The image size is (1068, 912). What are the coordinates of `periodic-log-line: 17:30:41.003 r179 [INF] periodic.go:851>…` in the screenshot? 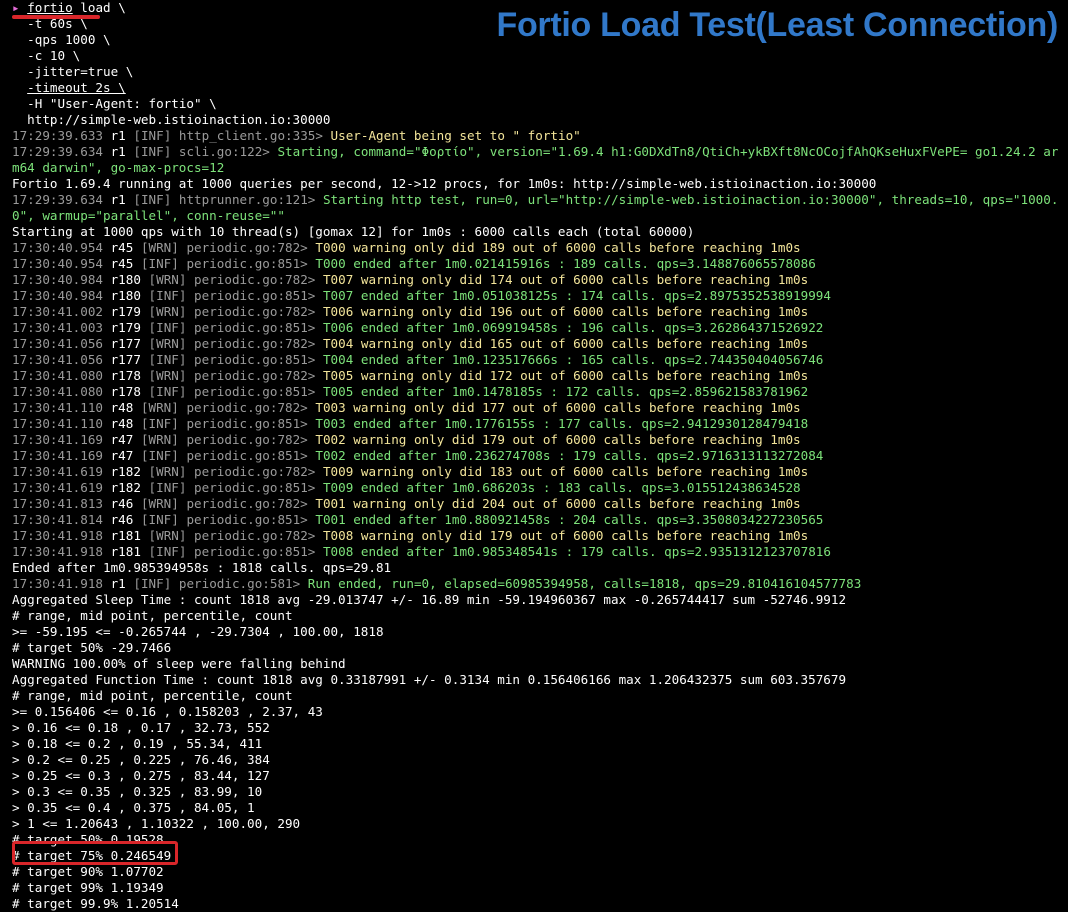 It's located at (418, 327).